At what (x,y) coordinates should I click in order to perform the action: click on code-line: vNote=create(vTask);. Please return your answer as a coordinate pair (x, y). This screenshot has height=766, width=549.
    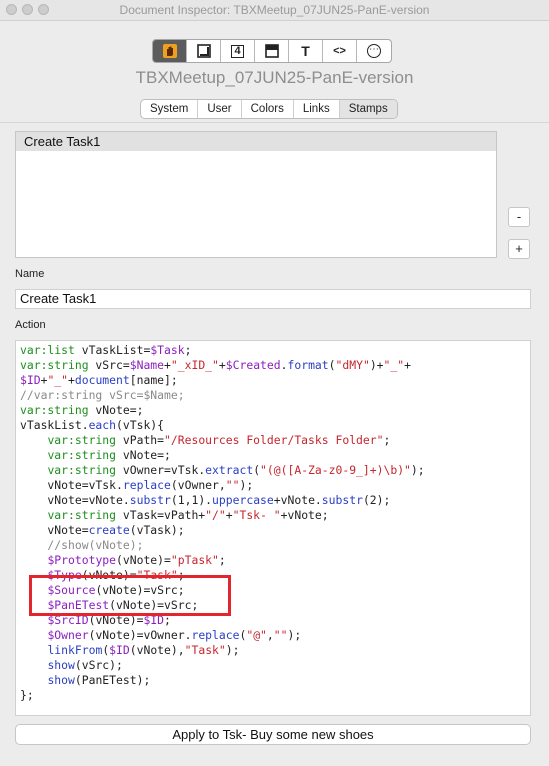
    Looking at the image, I should click on (102, 530).